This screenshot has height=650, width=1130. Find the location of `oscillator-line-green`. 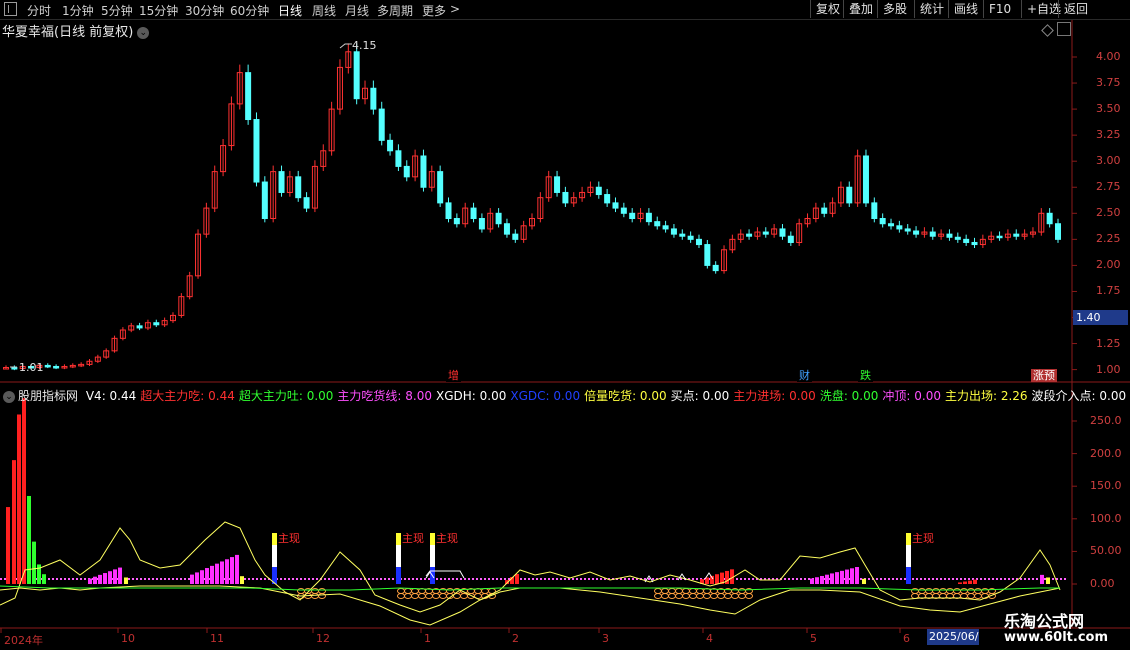

oscillator-line-green is located at coordinates (530, 588).